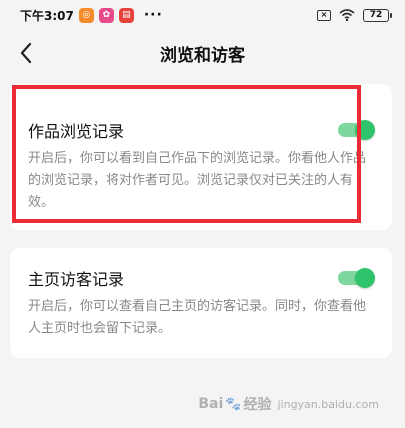  What do you see at coordinates (153, 15) in the screenshot?
I see `more-notifications-icon: ···` at bounding box center [153, 15].